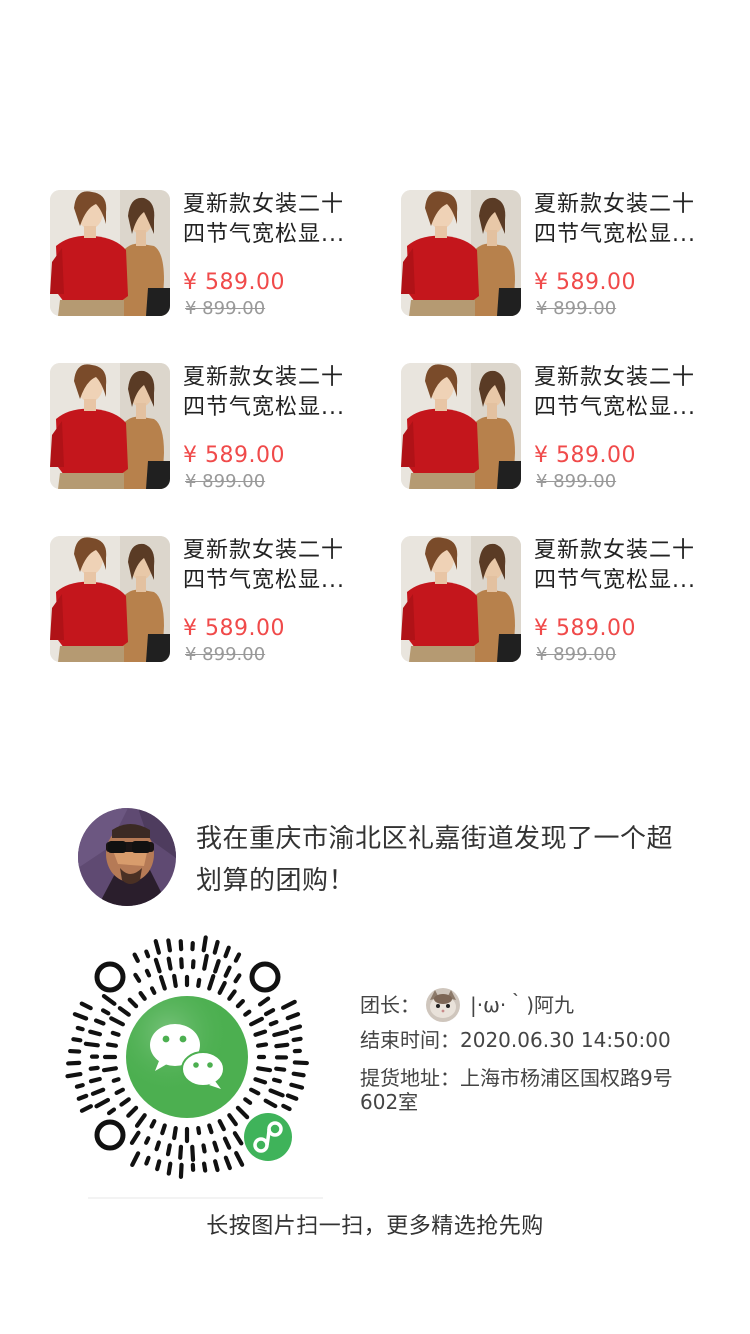 The width and height of the screenshot is (750, 1334). Describe the element at coordinates (530, 1040) in the screenshot. I see `end-time-row: 结束时间： 2020.06.30 14:50:00` at that location.